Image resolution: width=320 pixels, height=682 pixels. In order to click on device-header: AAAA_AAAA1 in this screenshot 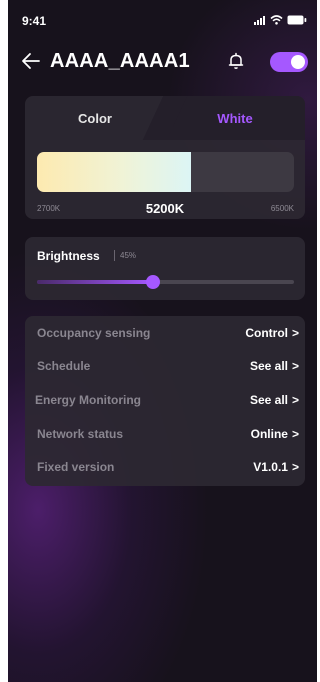, I will do `click(162, 62)`.